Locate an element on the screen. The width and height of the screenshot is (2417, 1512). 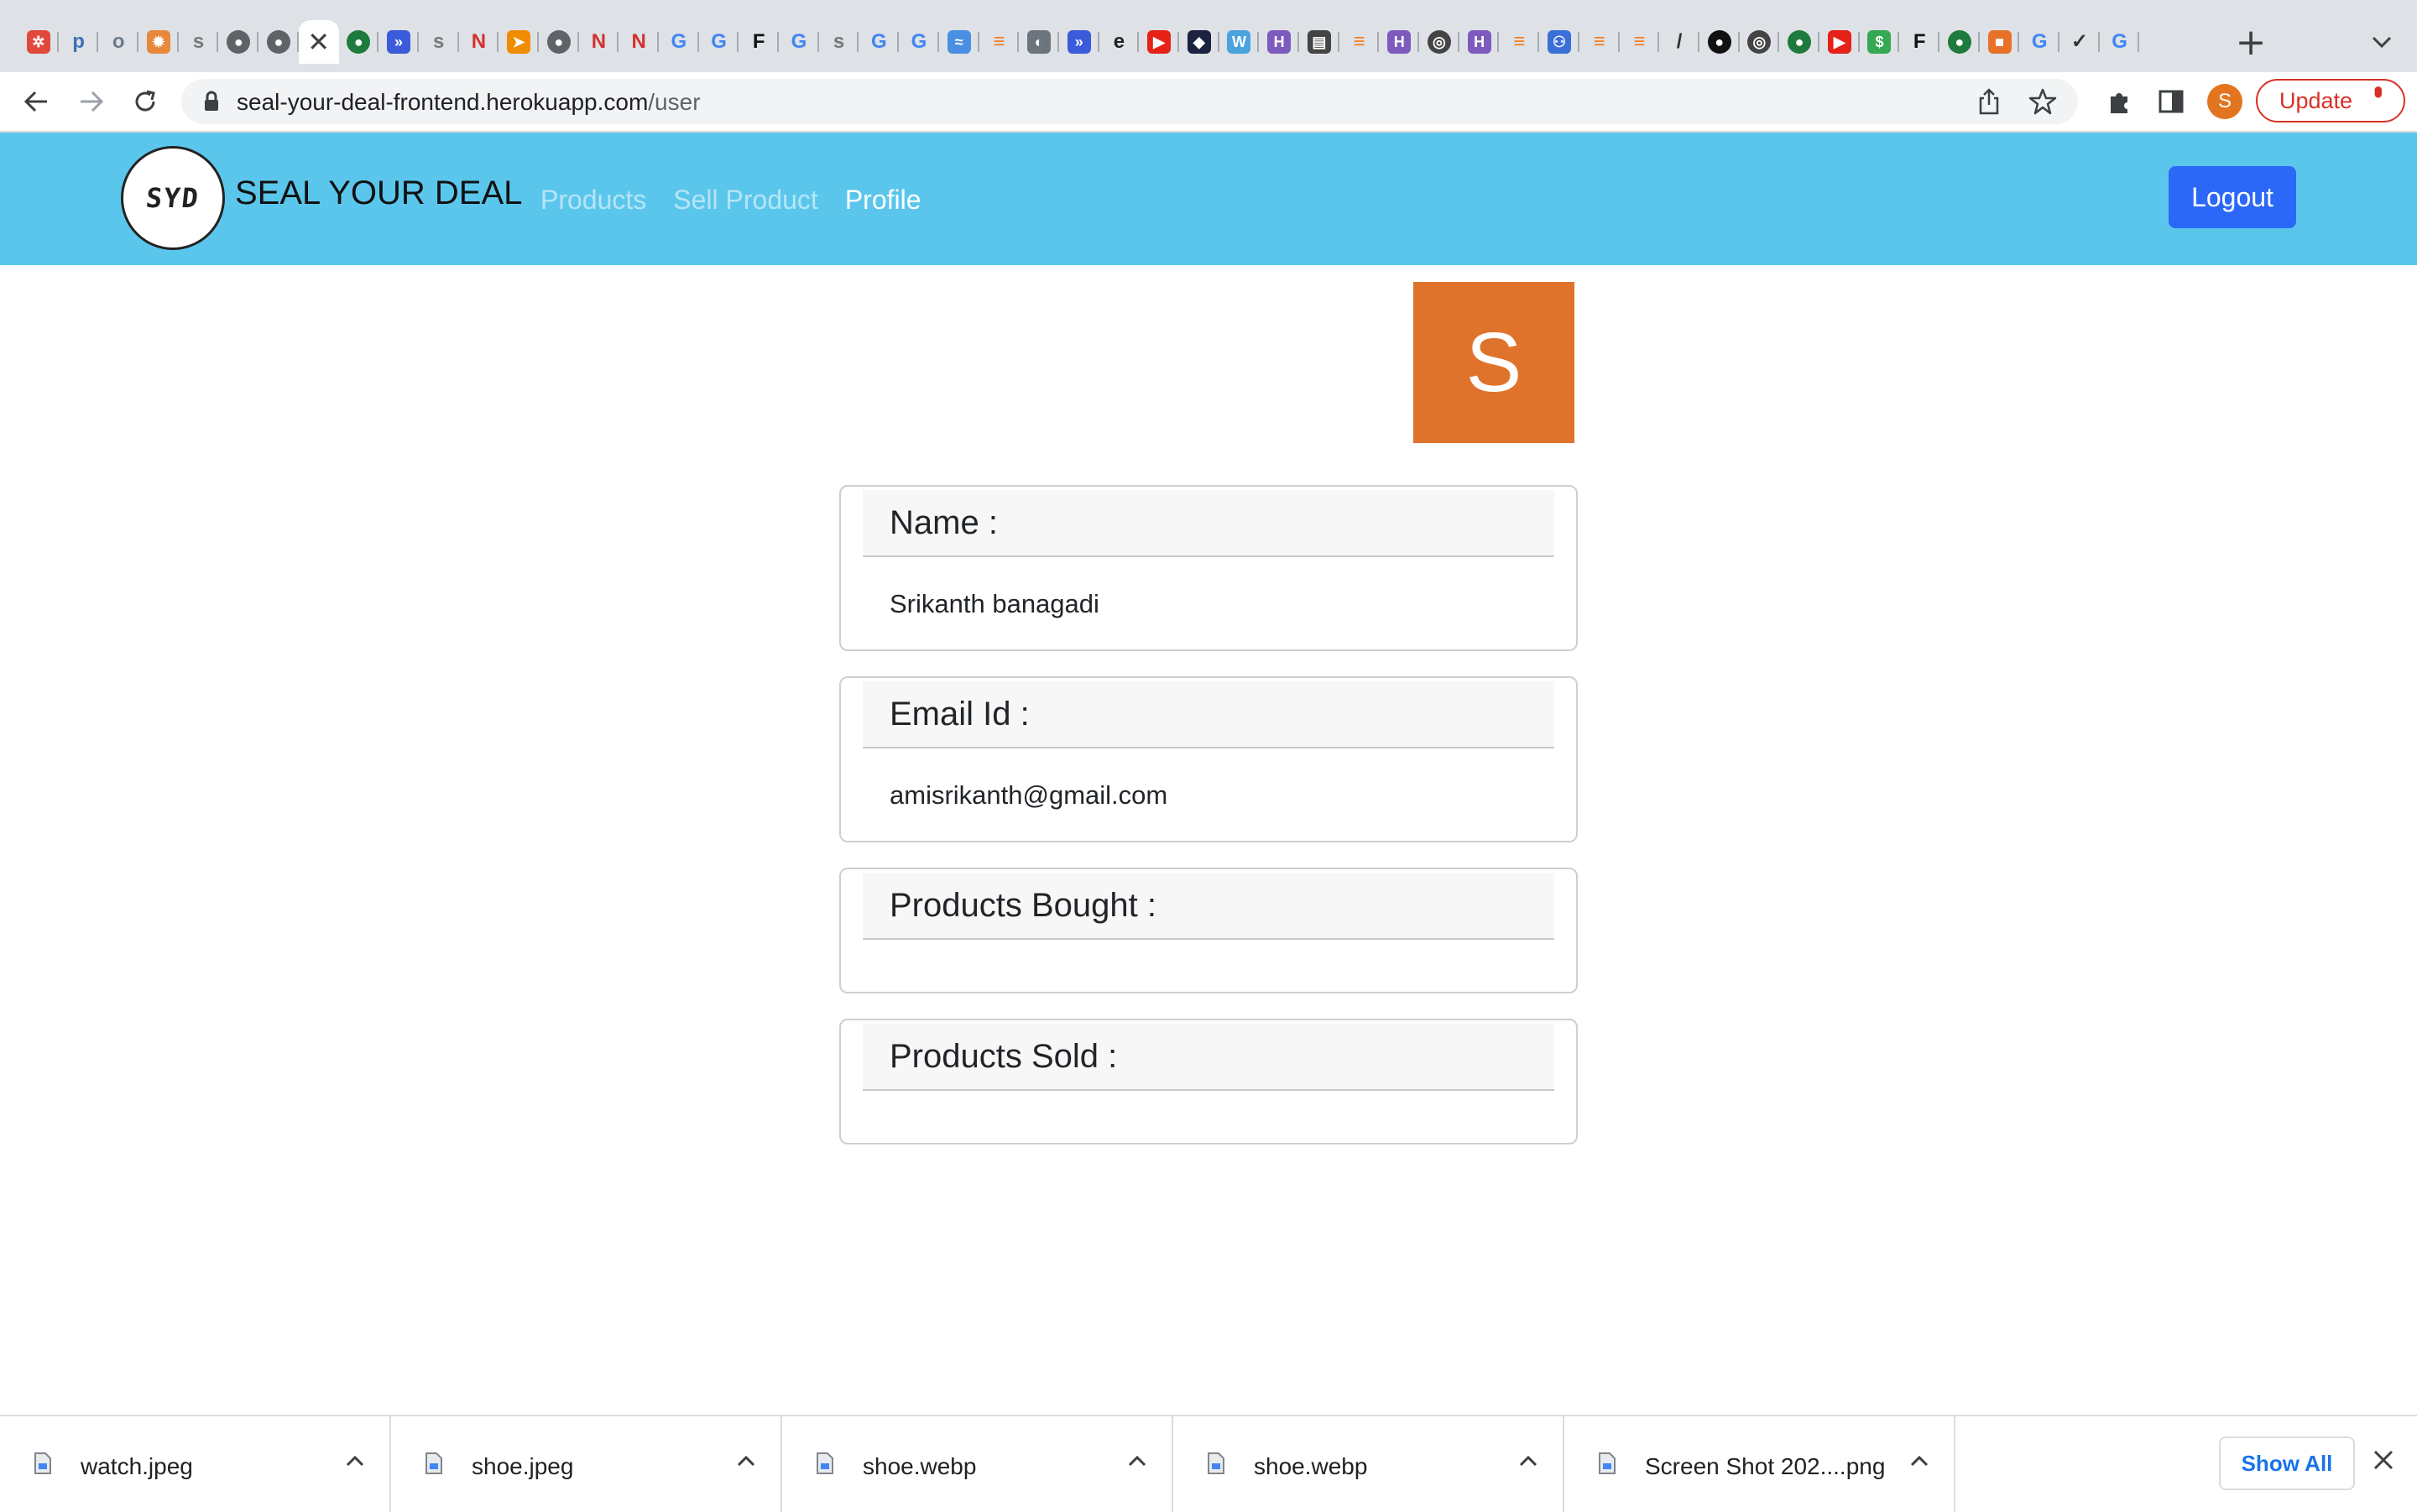
browser-tab: W is located at coordinates (1239, 42).